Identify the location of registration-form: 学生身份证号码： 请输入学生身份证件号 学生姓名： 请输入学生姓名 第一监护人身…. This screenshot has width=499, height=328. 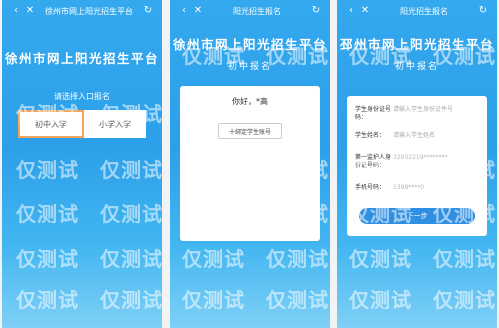
(417, 166).